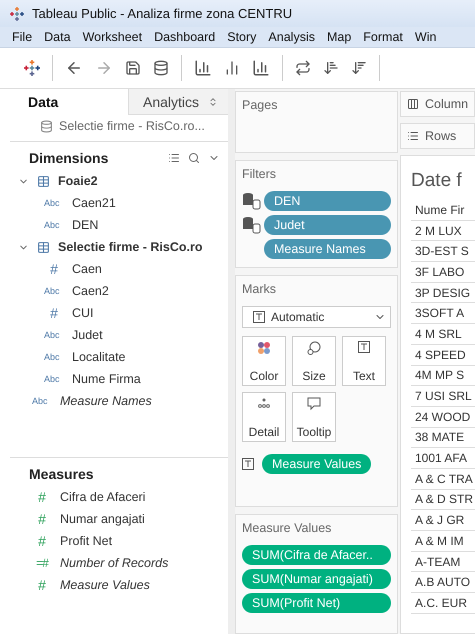 The width and height of the screenshot is (475, 634). What do you see at coordinates (194, 158) in the screenshot?
I see `search-icon` at bounding box center [194, 158].